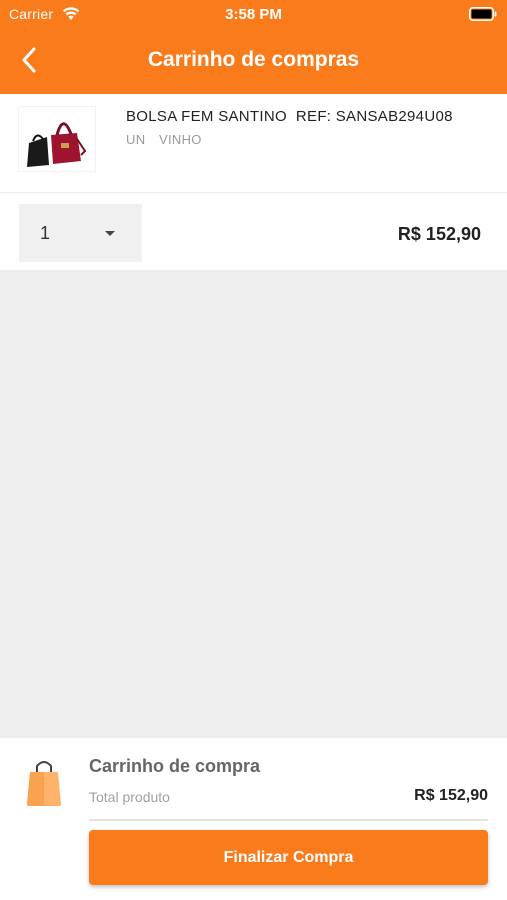 Image resolution: width=507 pixels, height=900 pixels. What do you see at coordinates (451, 795) in the screenshot?
I see `total-value: R$ 152,90` at bounding box center [451, 795].